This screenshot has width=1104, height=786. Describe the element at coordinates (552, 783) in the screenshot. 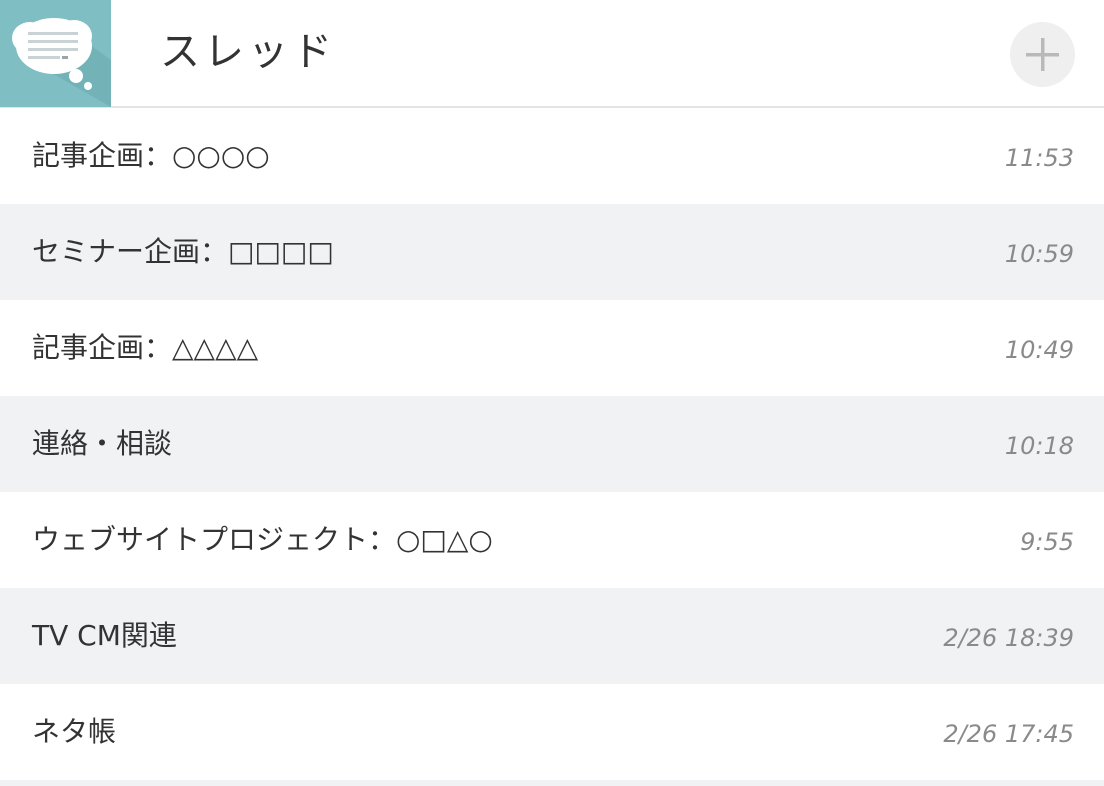

I see `list-bottom-edge` at that location.